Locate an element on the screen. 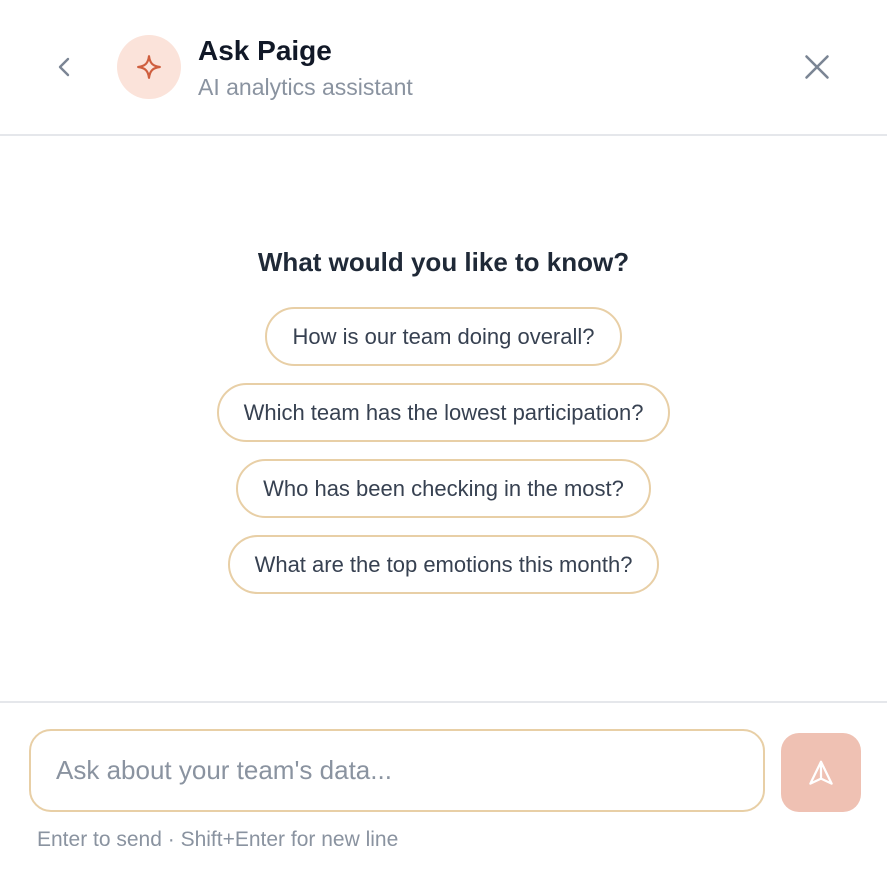 The image size is (887, 873). page-title: Ask Paige is located at coordinates (265, 50).